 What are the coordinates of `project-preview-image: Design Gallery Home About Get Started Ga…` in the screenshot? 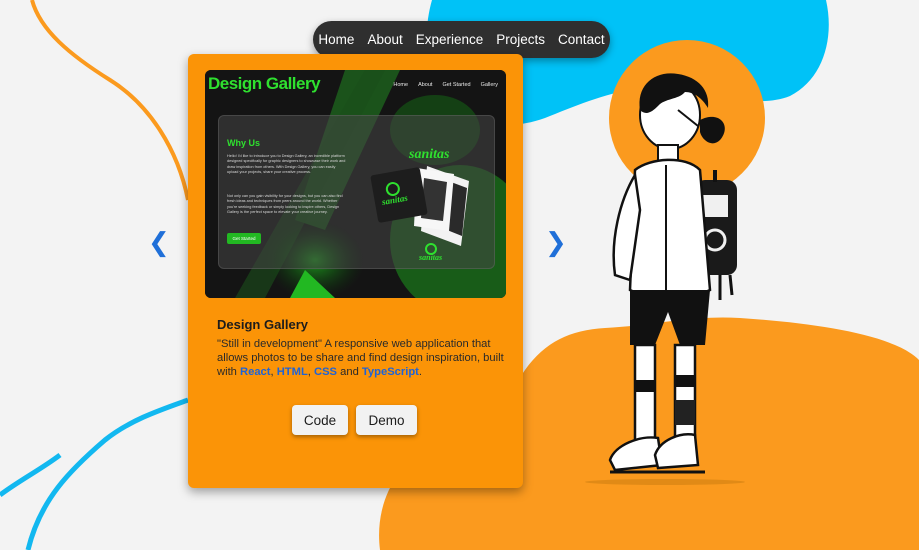 It's located at (355, 184).